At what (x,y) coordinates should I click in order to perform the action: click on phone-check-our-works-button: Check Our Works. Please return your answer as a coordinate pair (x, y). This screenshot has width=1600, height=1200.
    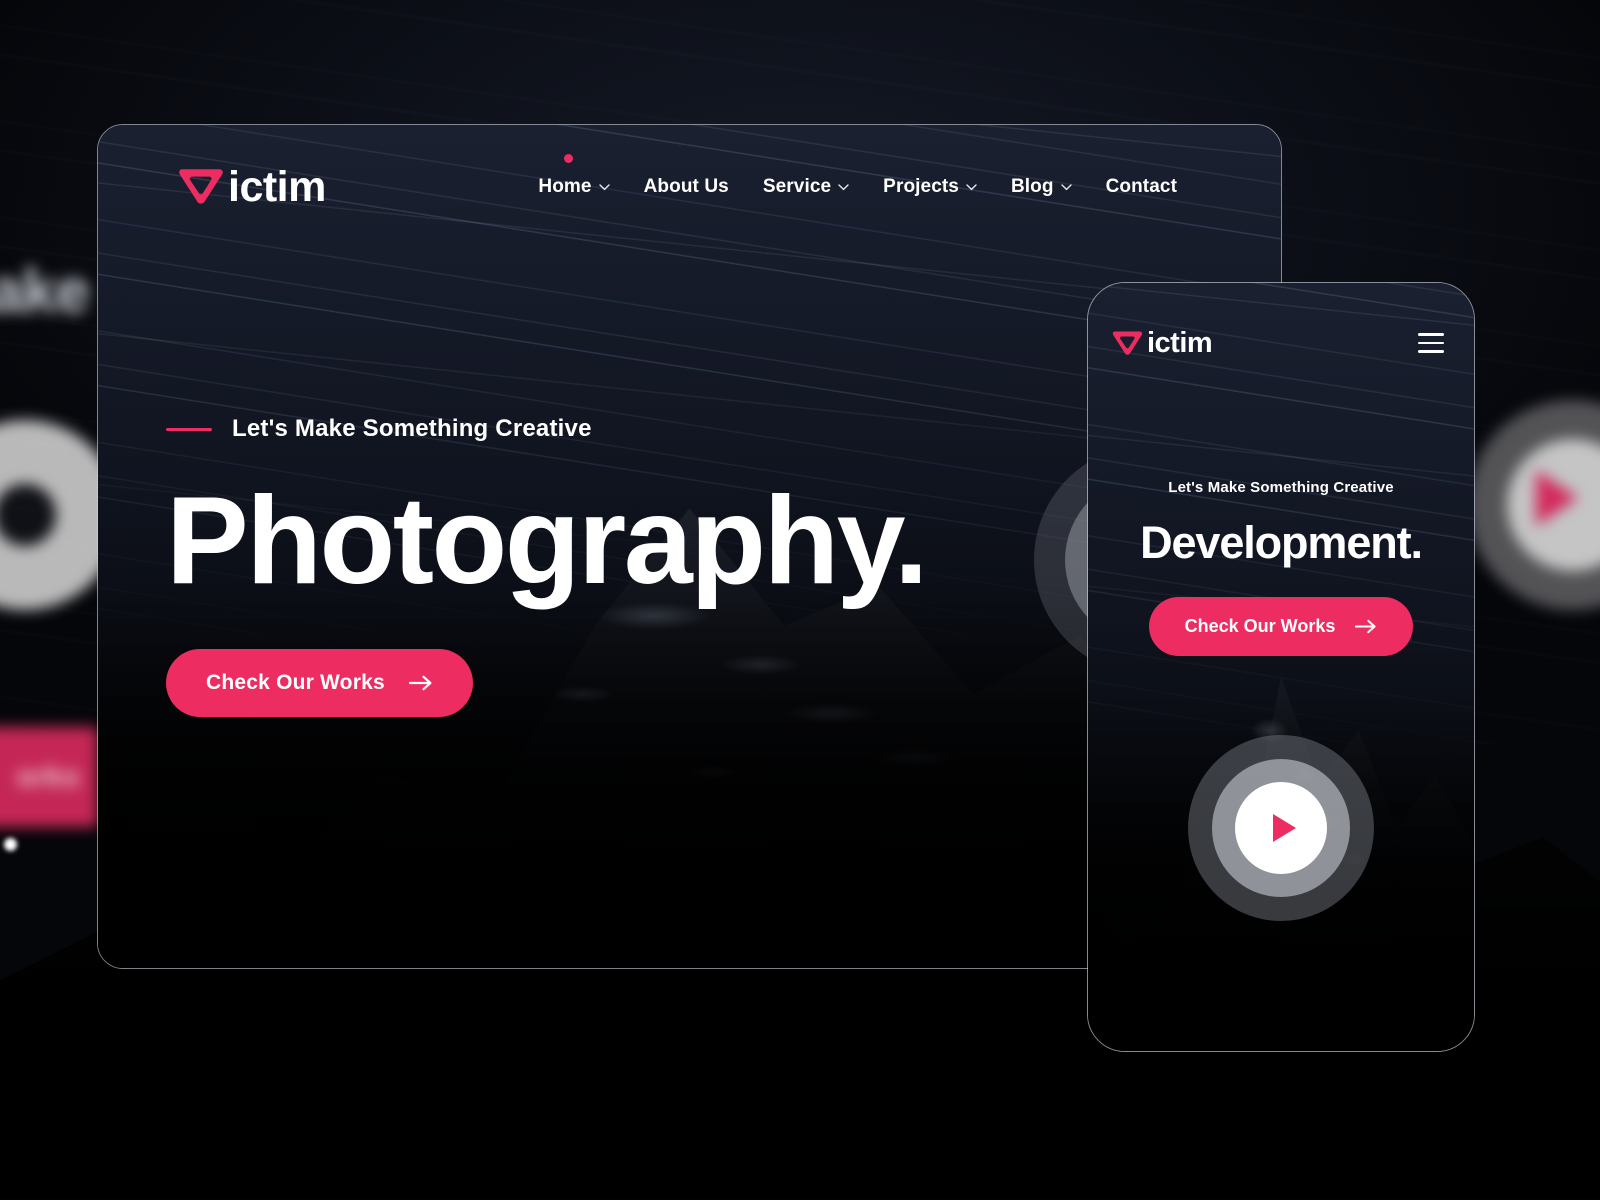
    Looking at the image, I should click on (1281, 626).